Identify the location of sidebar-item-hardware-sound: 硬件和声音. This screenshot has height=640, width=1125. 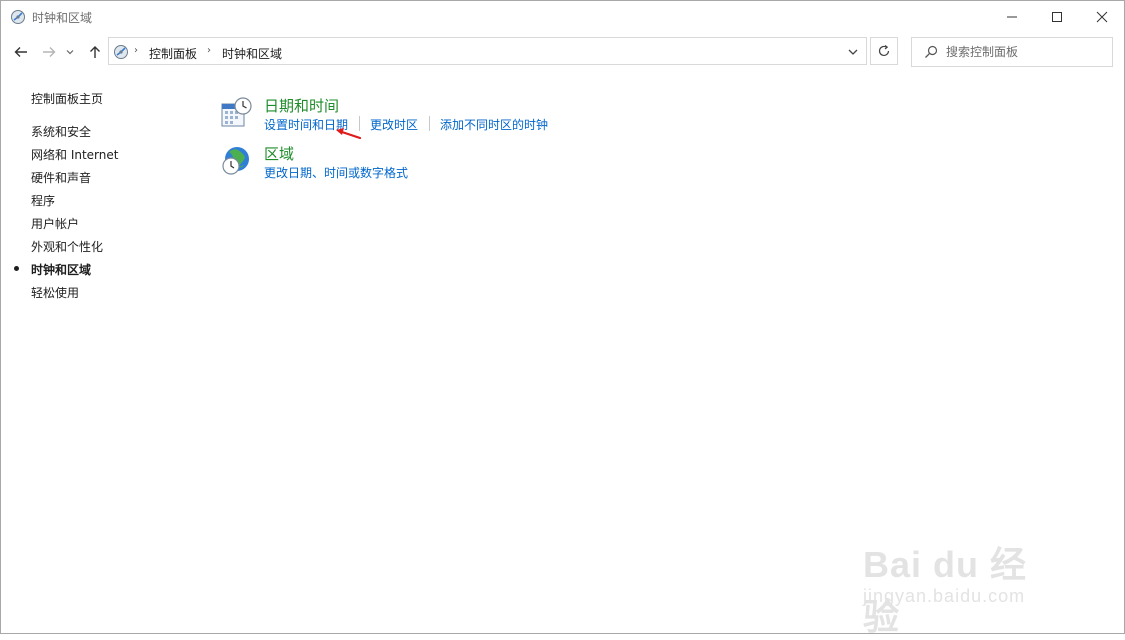
(61, 177).